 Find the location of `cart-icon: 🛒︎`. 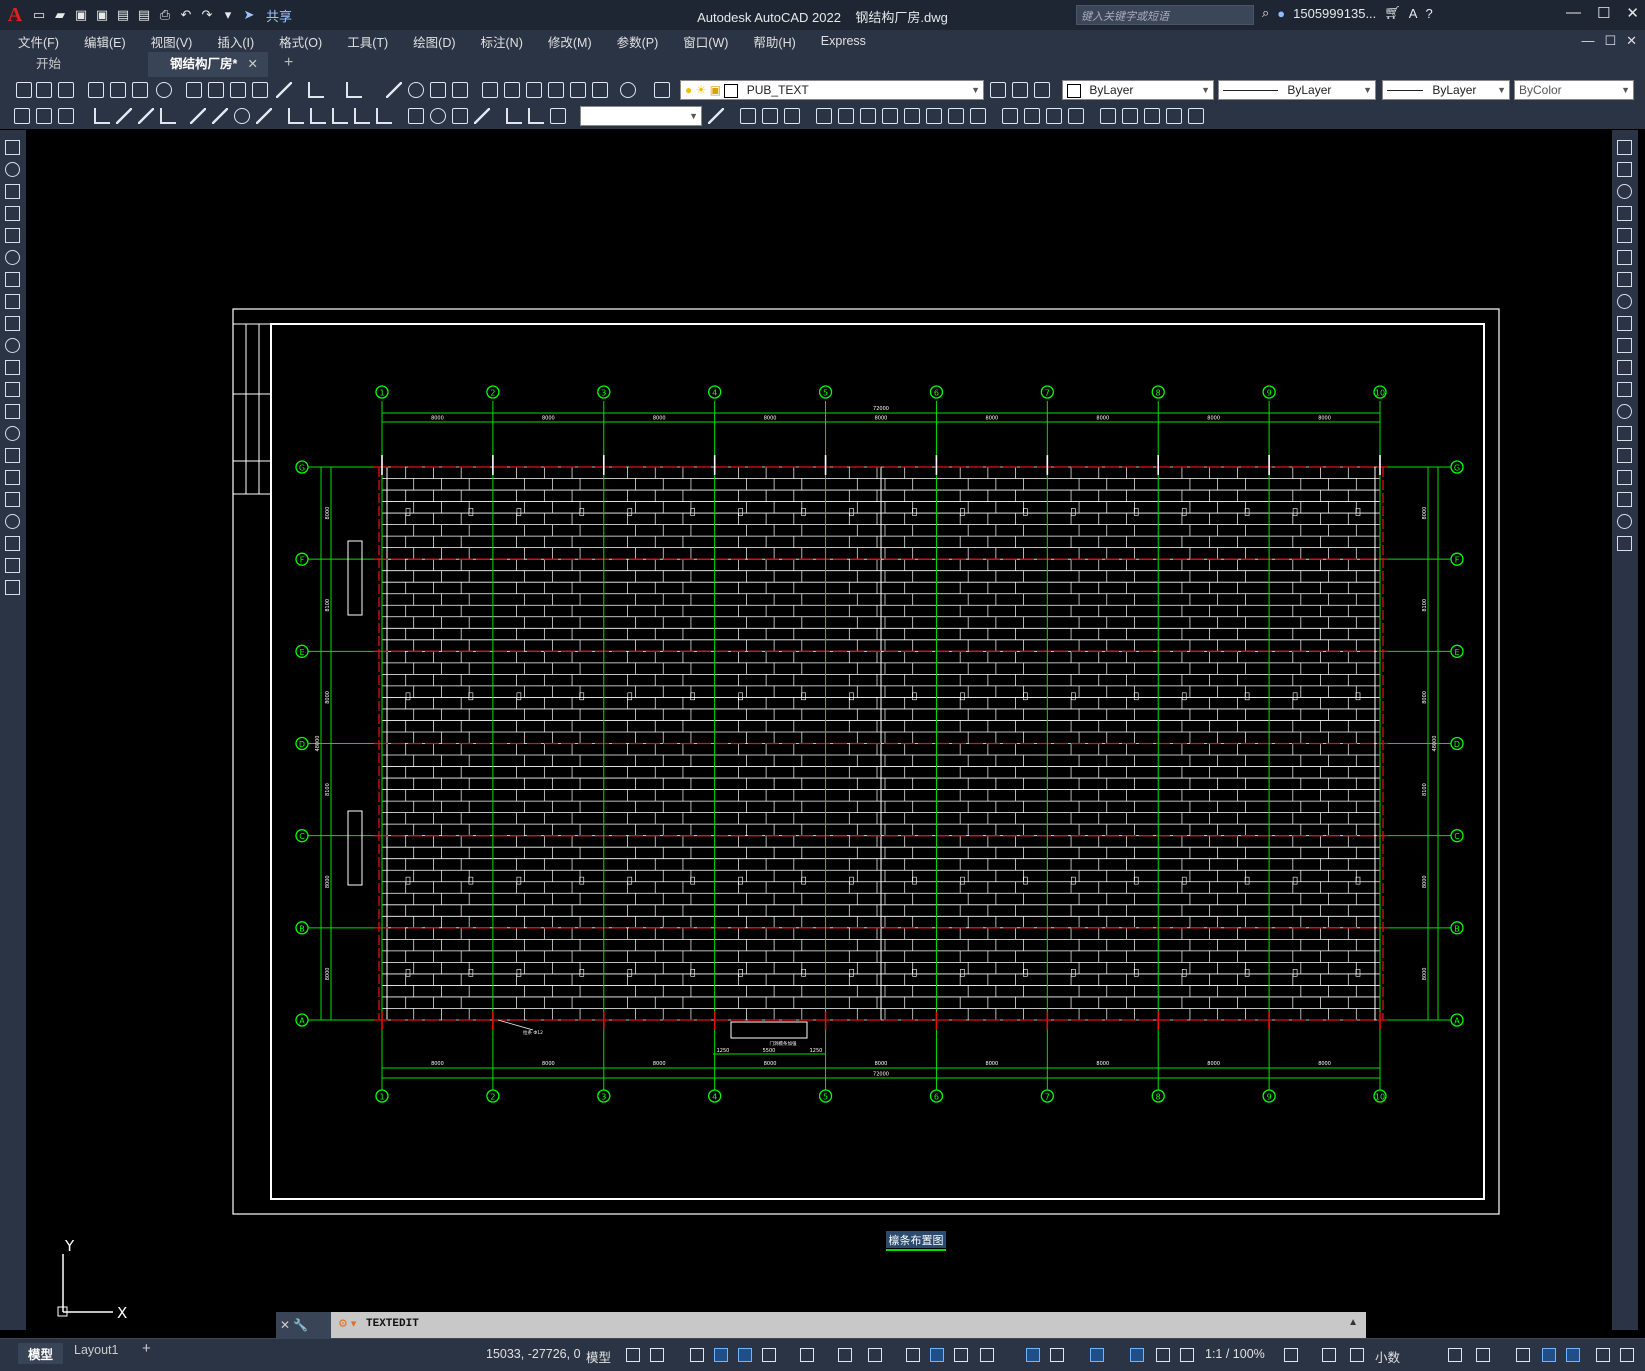

cart-icon: 🛒︎ is located at coordinates (1392, 13).